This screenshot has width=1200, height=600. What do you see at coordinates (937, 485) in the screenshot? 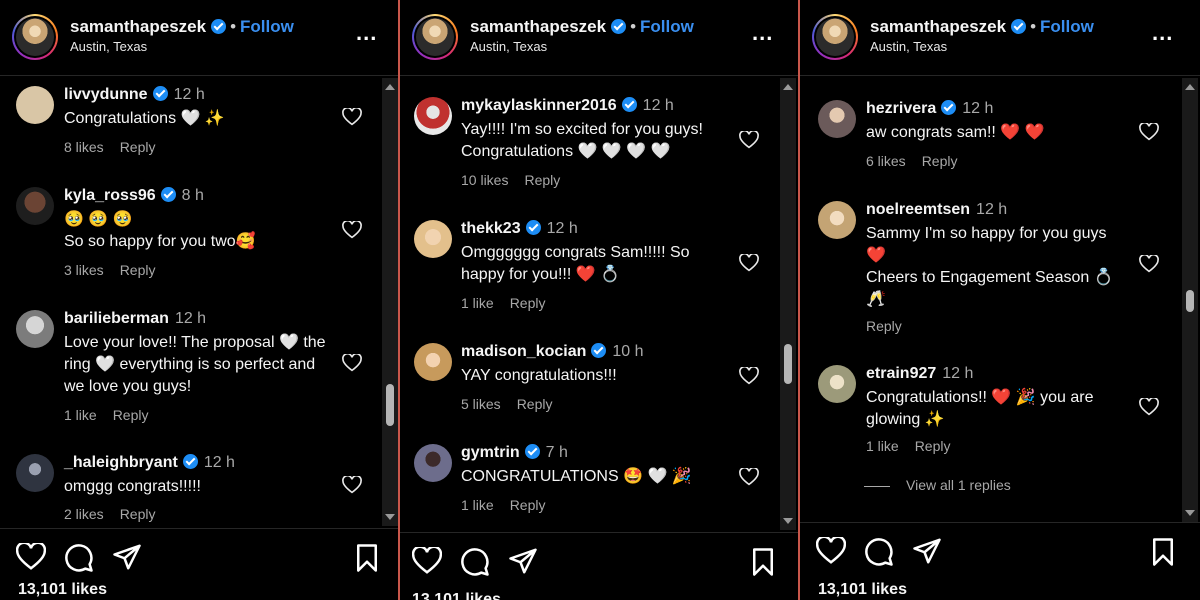
I see `view-replies-link: View all 1 replies` at bounding box center [937, 485].